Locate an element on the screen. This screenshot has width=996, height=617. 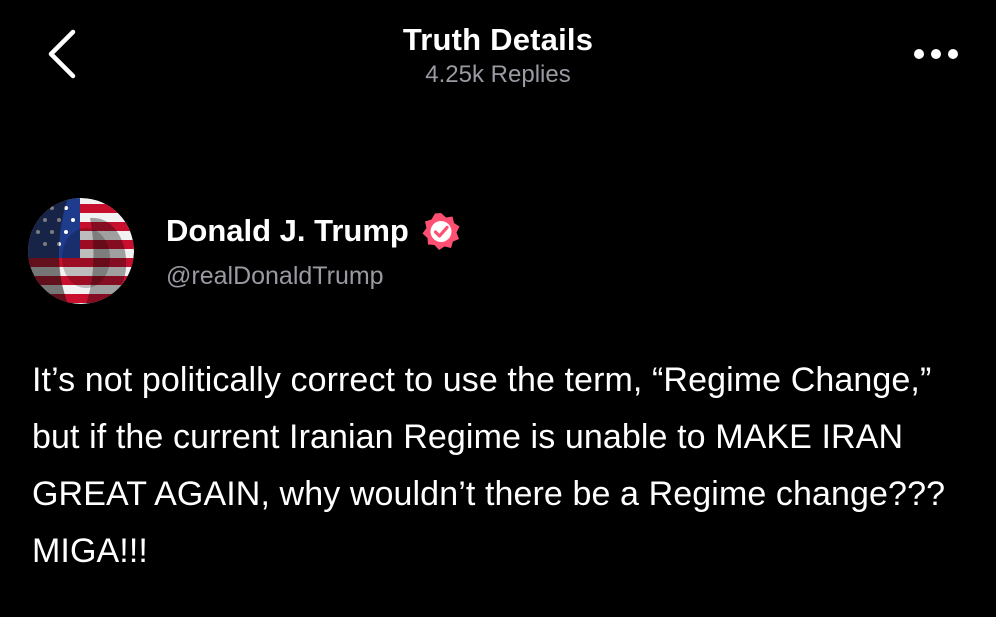
back-button is located at coordinates (62, 54).